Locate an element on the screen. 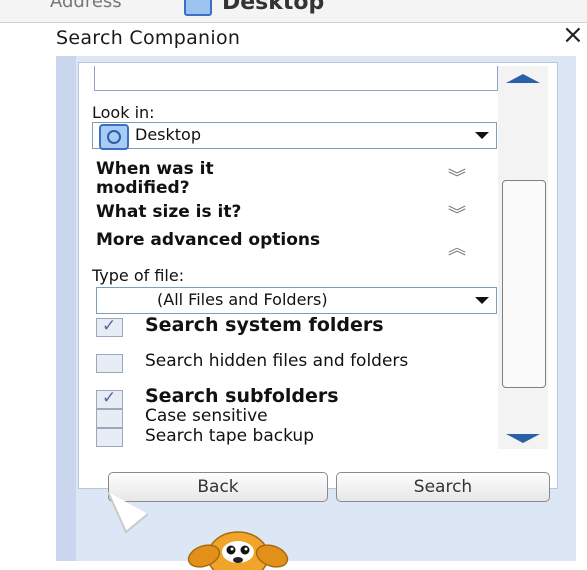 The image size is (587, 570). search-button: Search is located at coordinates (443, 487).